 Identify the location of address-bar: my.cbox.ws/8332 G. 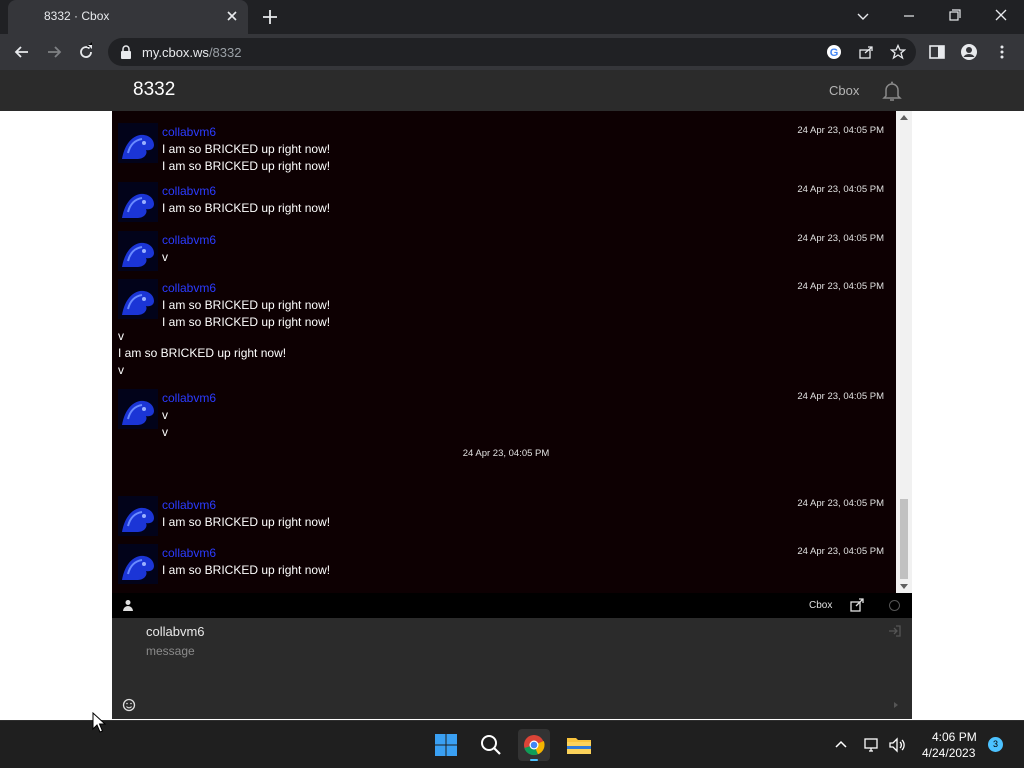
(512, 52).